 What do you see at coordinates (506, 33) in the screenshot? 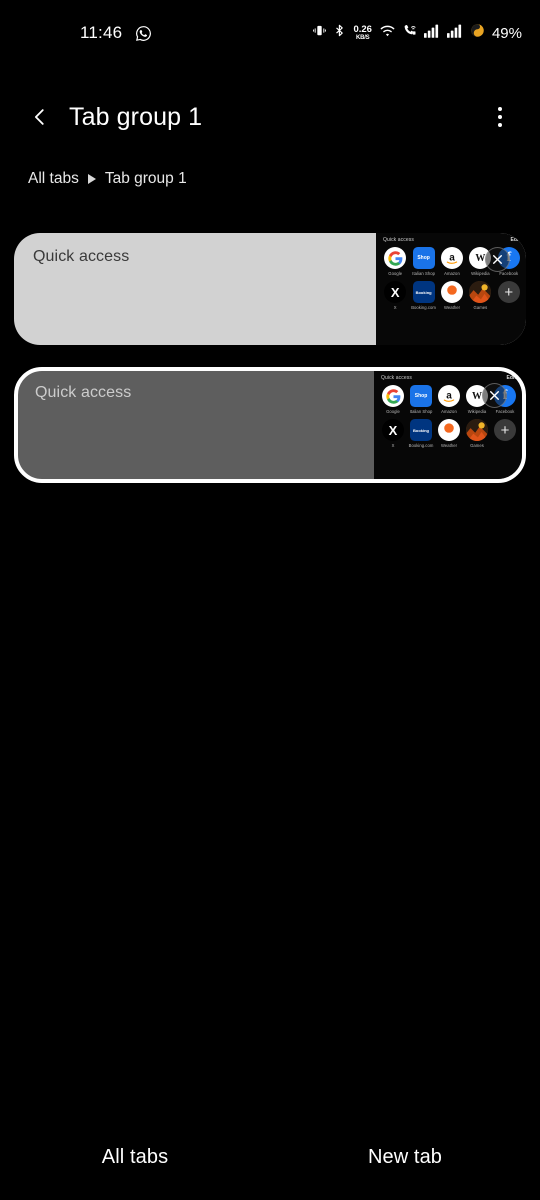
I see `battery-percentage: 49%` at bounding box center [506, 33].